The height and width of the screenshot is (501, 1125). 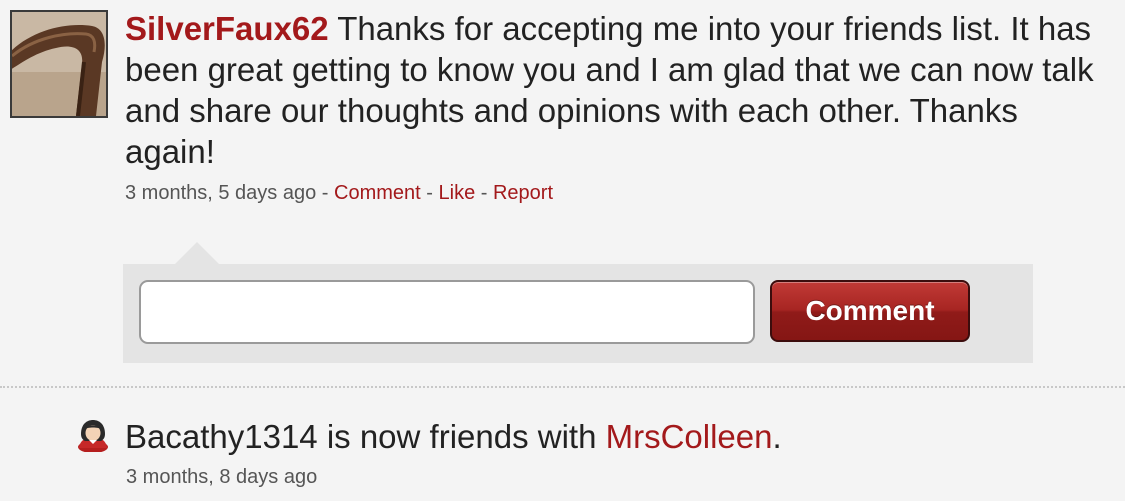 I want to click on post-timestamp: 3 months, 5 days ago, so click(x=221, y=193).